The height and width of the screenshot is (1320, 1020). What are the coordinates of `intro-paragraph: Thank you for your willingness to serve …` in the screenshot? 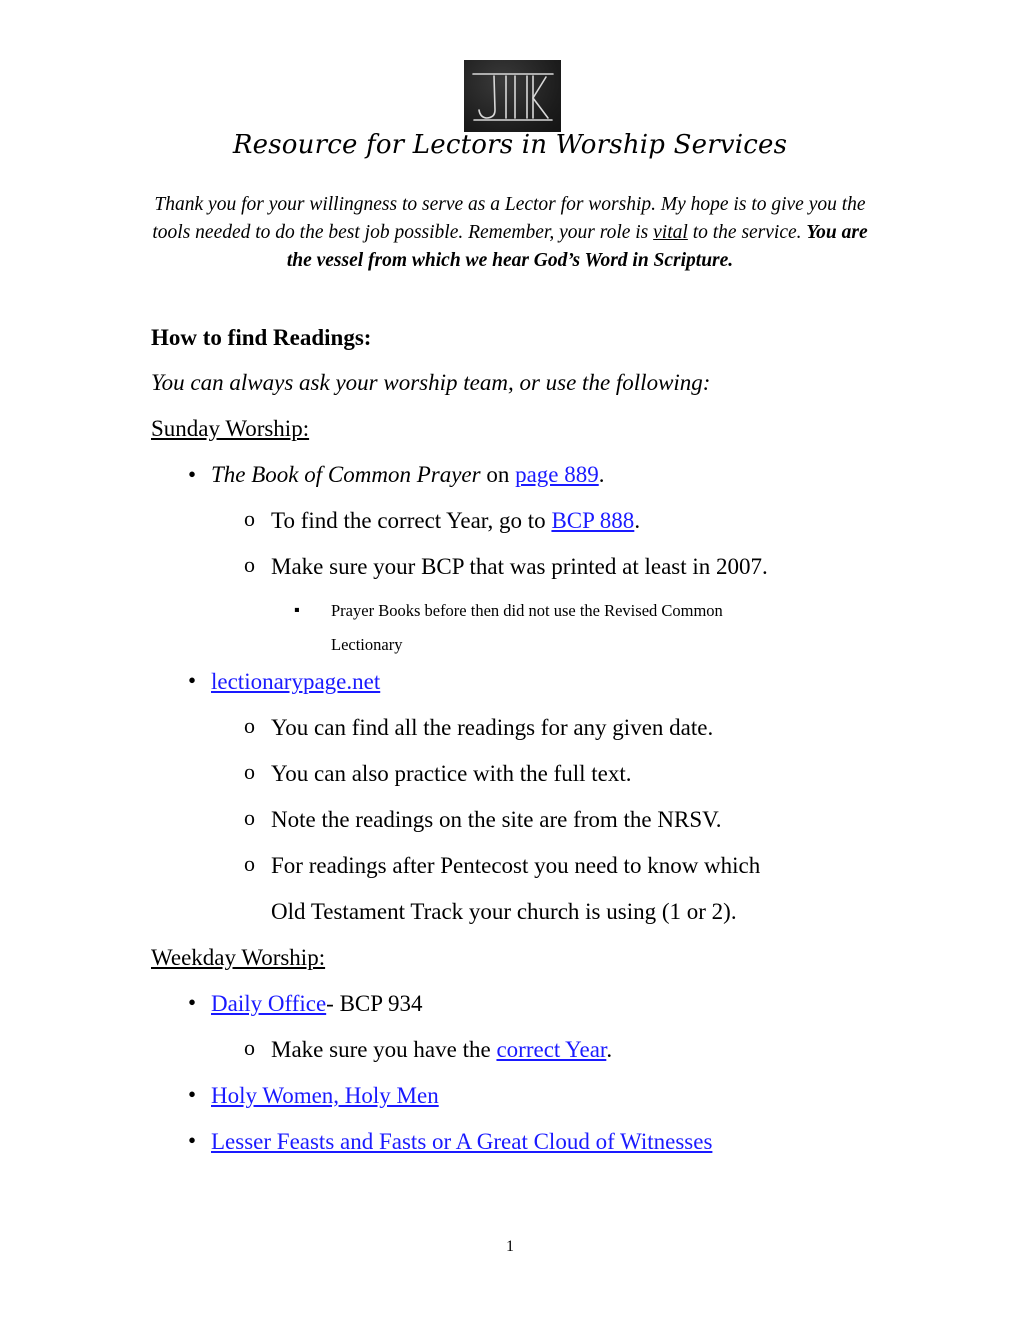 It's located at (510, 233).